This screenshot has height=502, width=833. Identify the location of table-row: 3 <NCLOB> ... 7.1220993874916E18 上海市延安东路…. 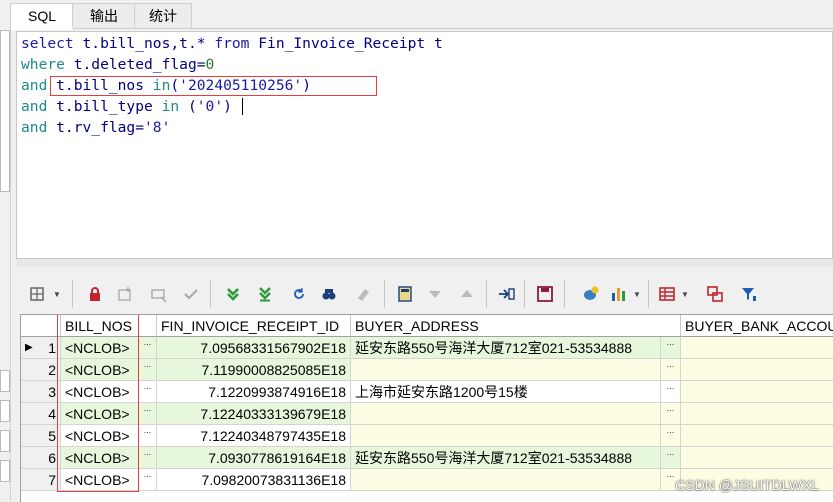
(427, 392).